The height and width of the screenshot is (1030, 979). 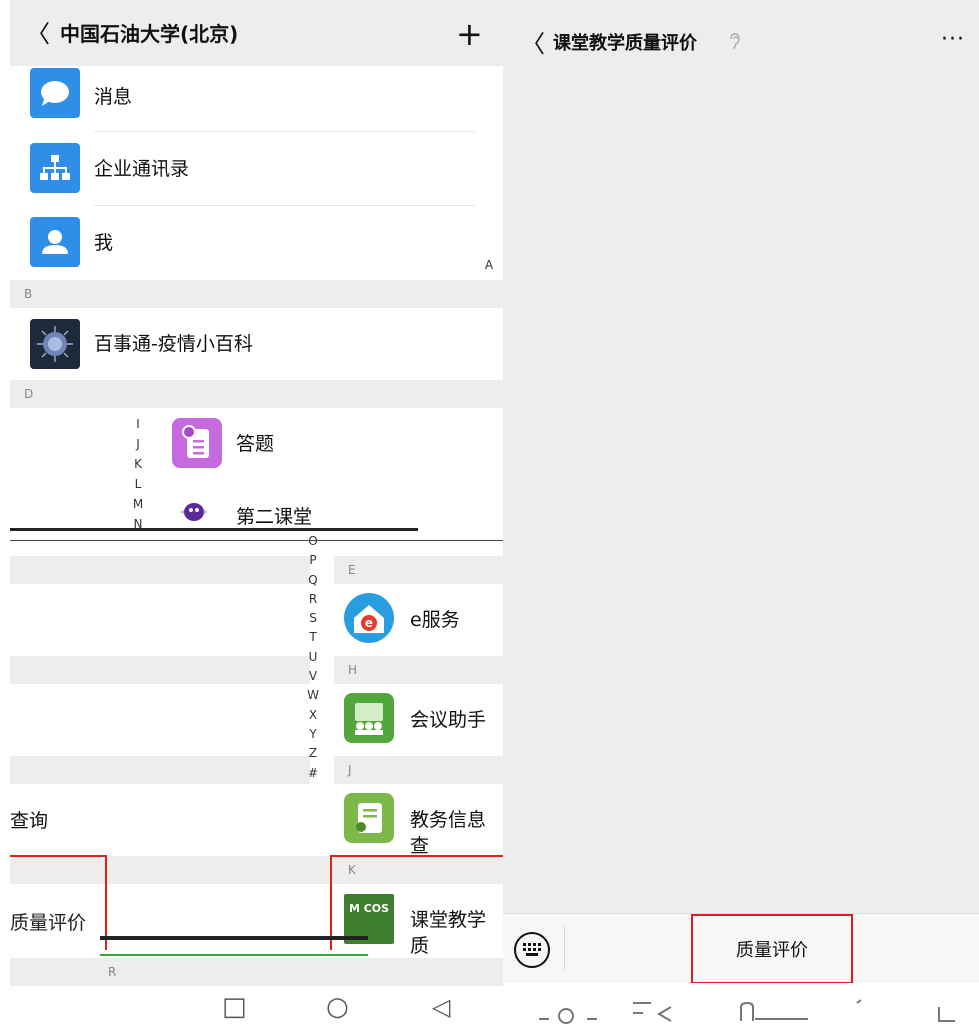 I want to click on list-item-label: 第二课堂, so click(x=274, y=517).